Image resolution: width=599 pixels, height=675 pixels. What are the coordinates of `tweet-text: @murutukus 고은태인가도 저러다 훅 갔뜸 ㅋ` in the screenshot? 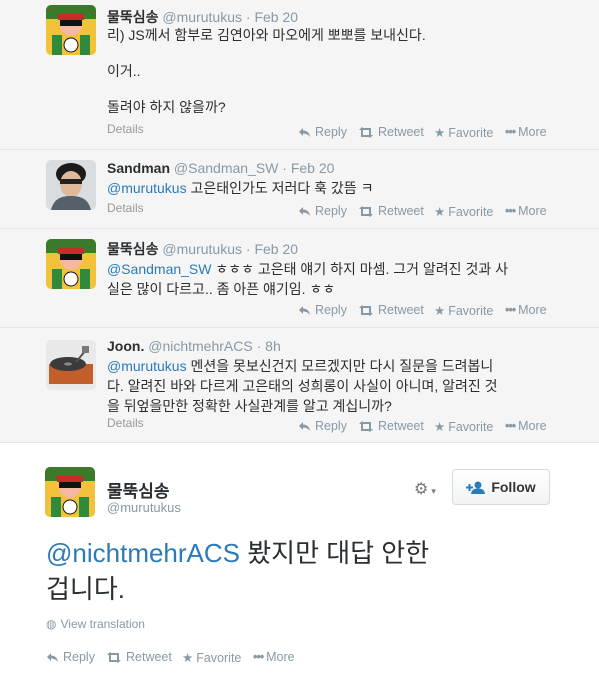 It's located at (240, 188).